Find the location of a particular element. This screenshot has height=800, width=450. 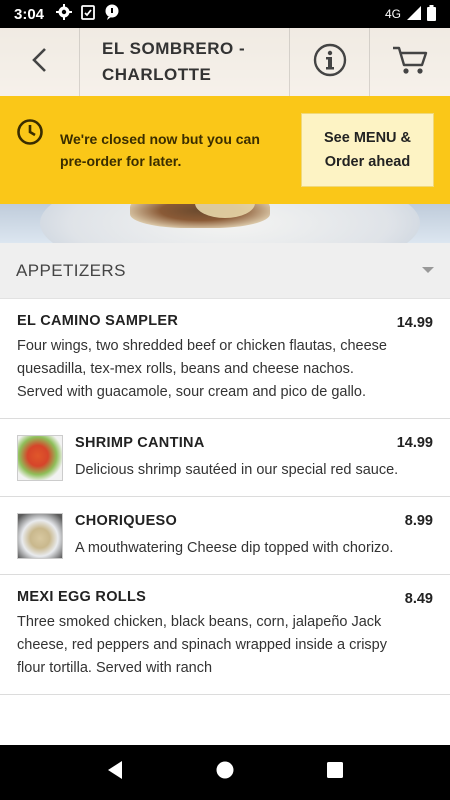

signal-icon is located at coordinates (414, 14).